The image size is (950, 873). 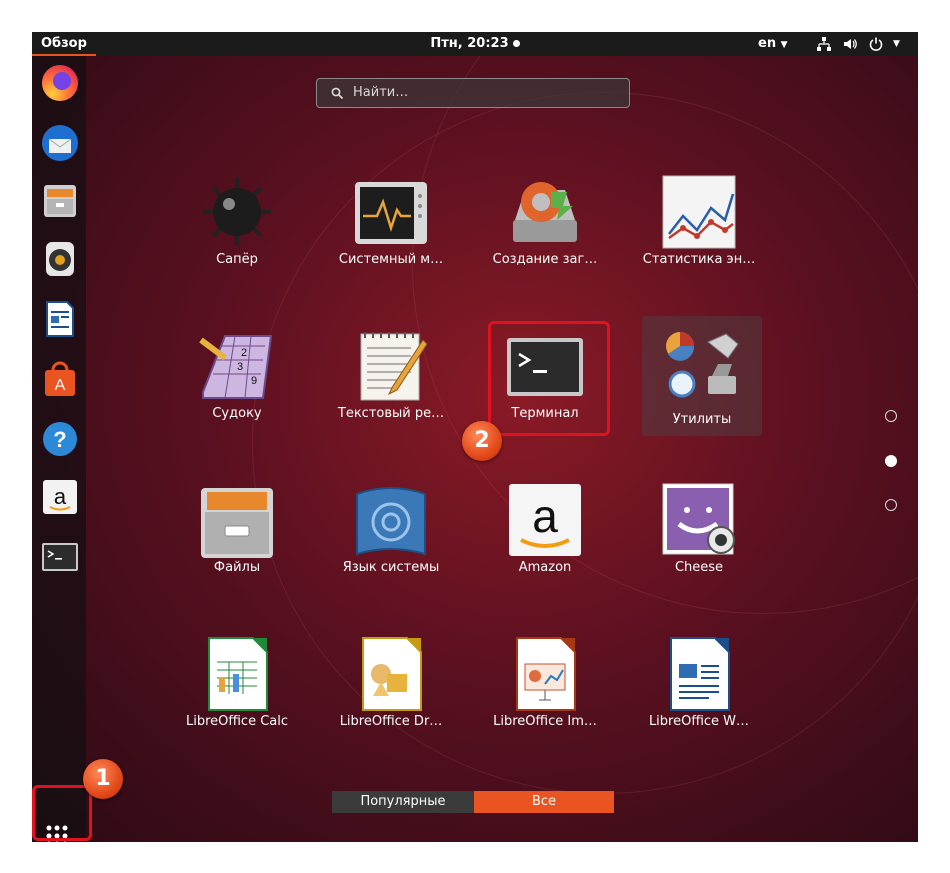 What do you see at coordinates (545, 567) in the screenshot?
I see `app-label: Amazon` at bounding box center [545, 567].